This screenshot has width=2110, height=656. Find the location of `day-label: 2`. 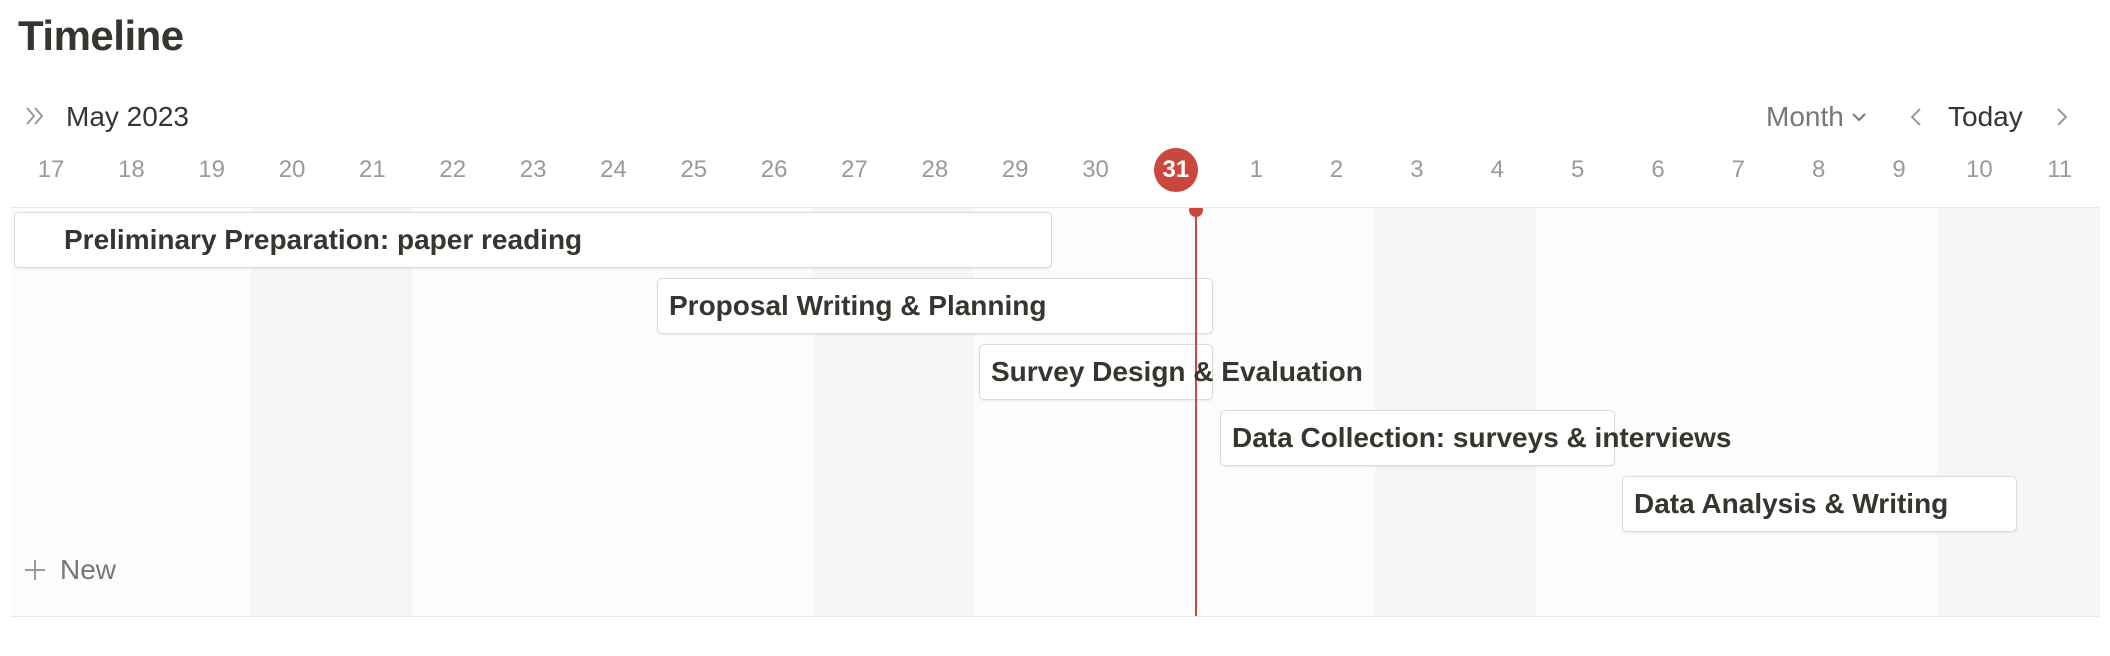

day-label: 2 is located at coordinates (1337, 178).